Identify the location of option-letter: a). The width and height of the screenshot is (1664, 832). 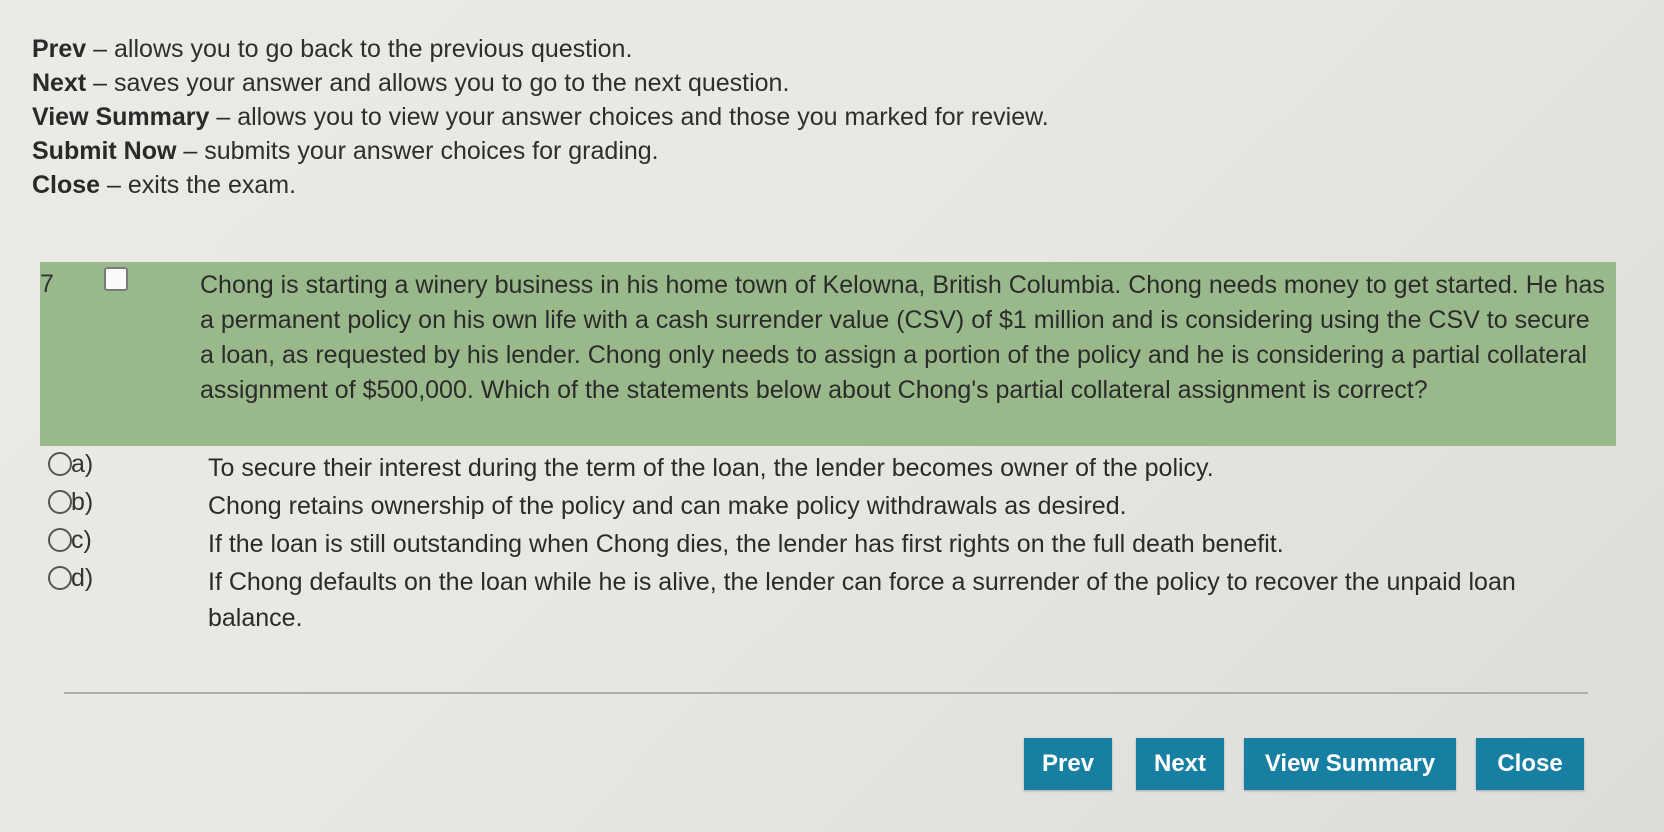
(82, 464).